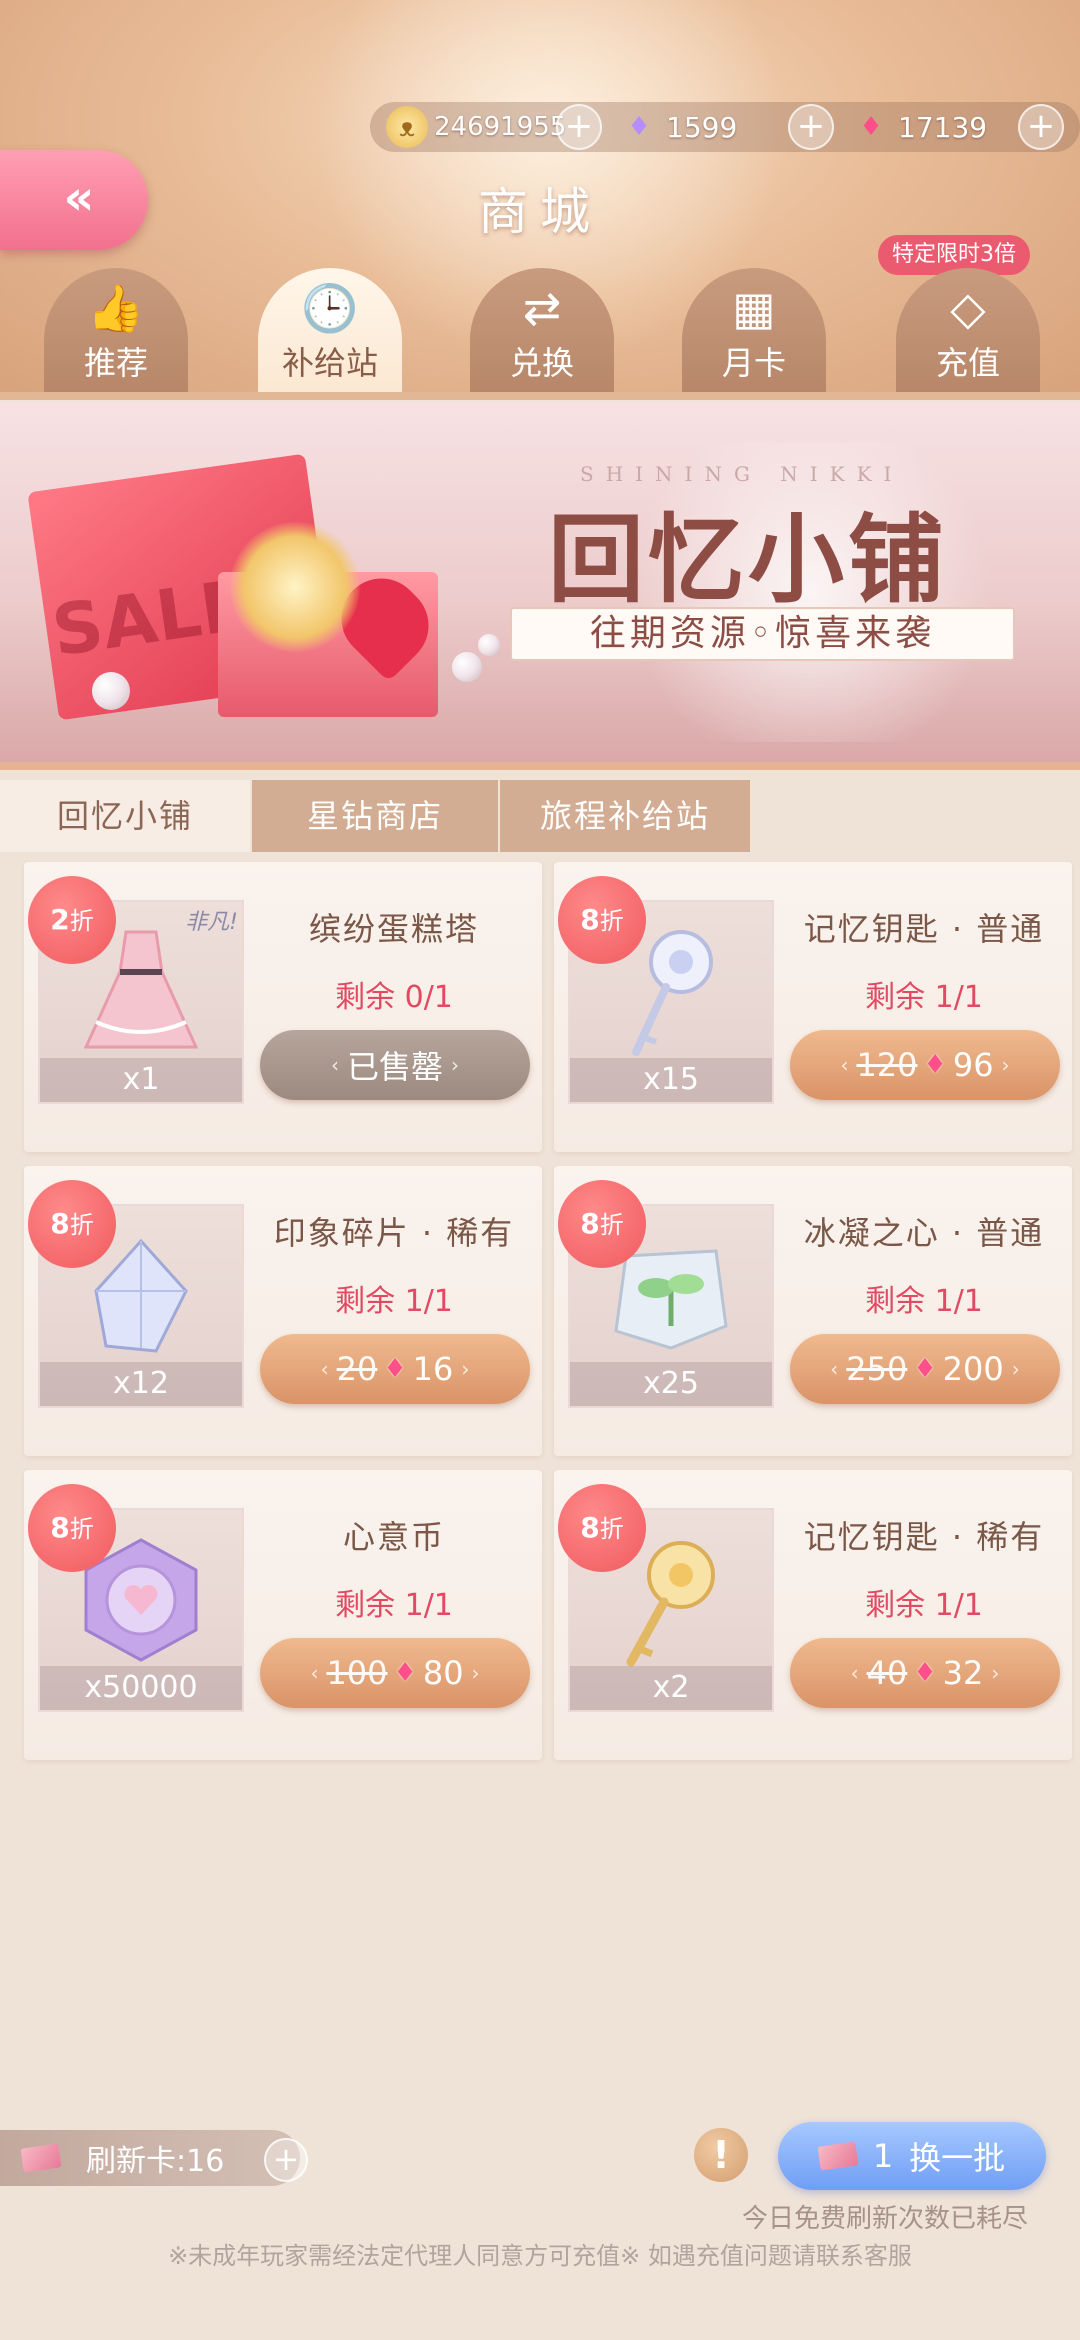 Image resolution: width=1080 pixels, height=2340 pixels. What do you see at coordinates (754, 308) in the screenshot?
I see `calendar-icon: ▦` at bounding box center [754, 308].